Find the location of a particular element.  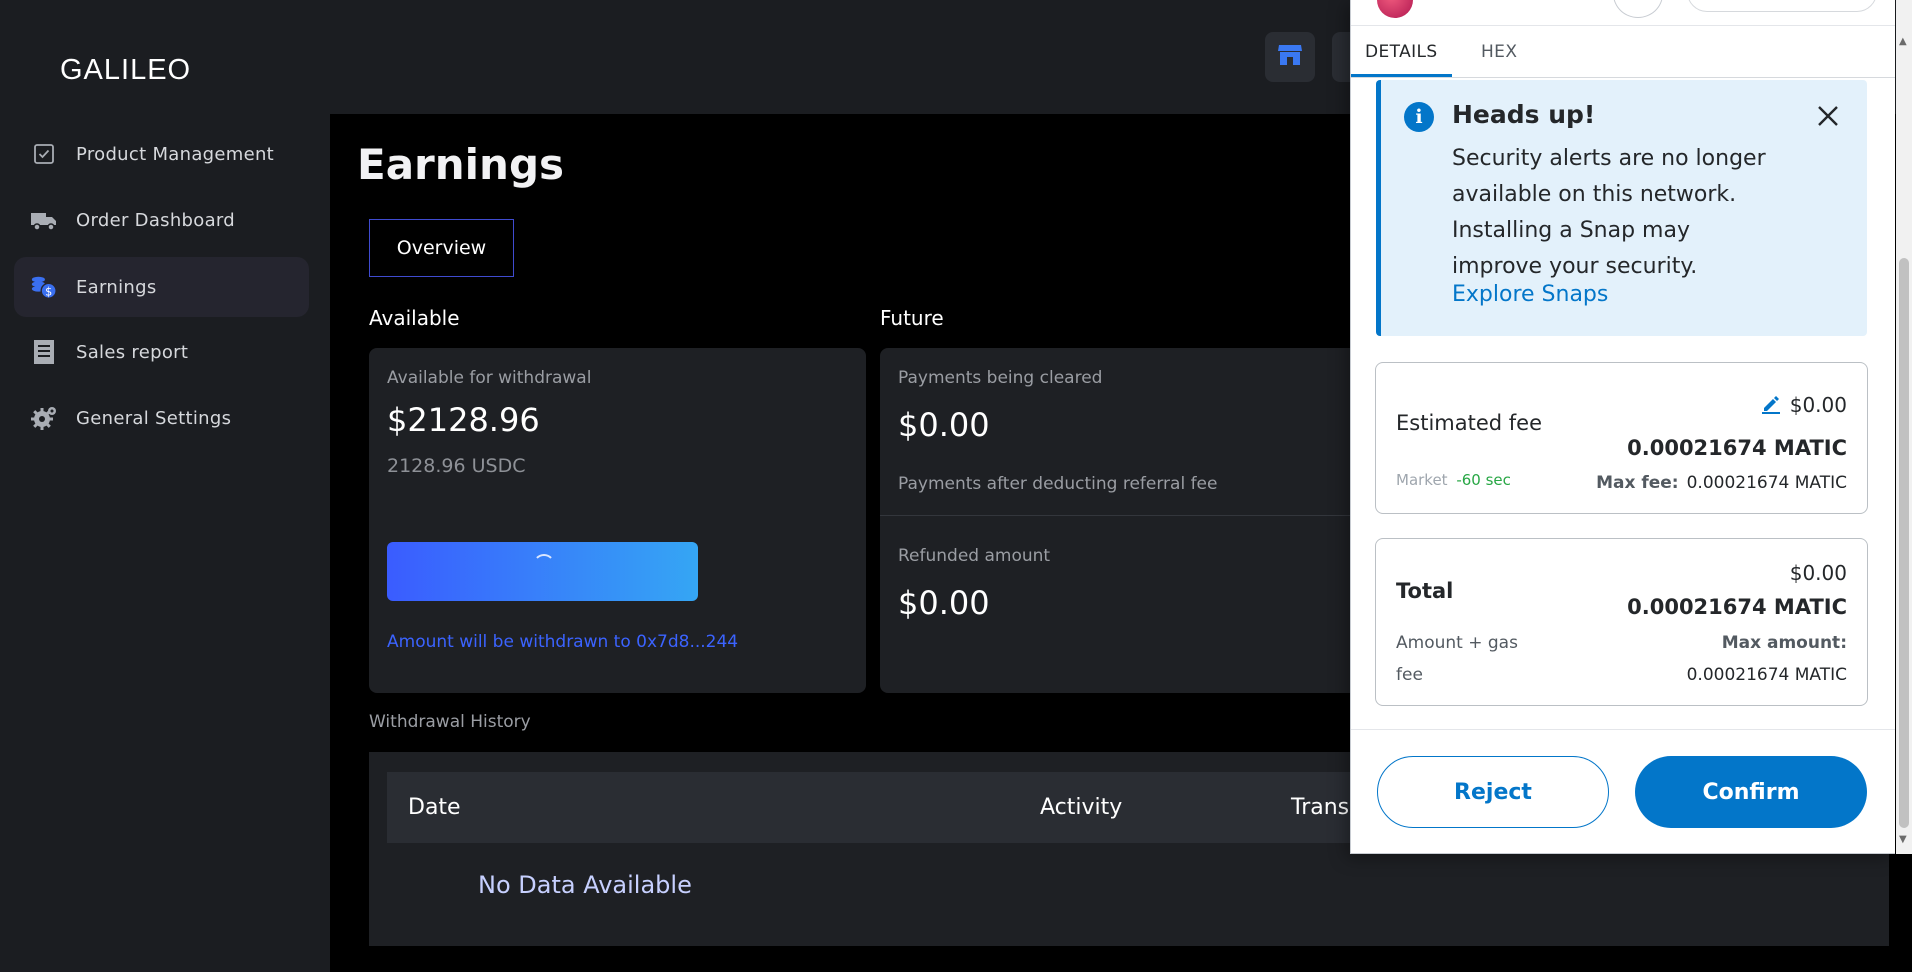

withdraw-button is located at coordinates (542, 571).